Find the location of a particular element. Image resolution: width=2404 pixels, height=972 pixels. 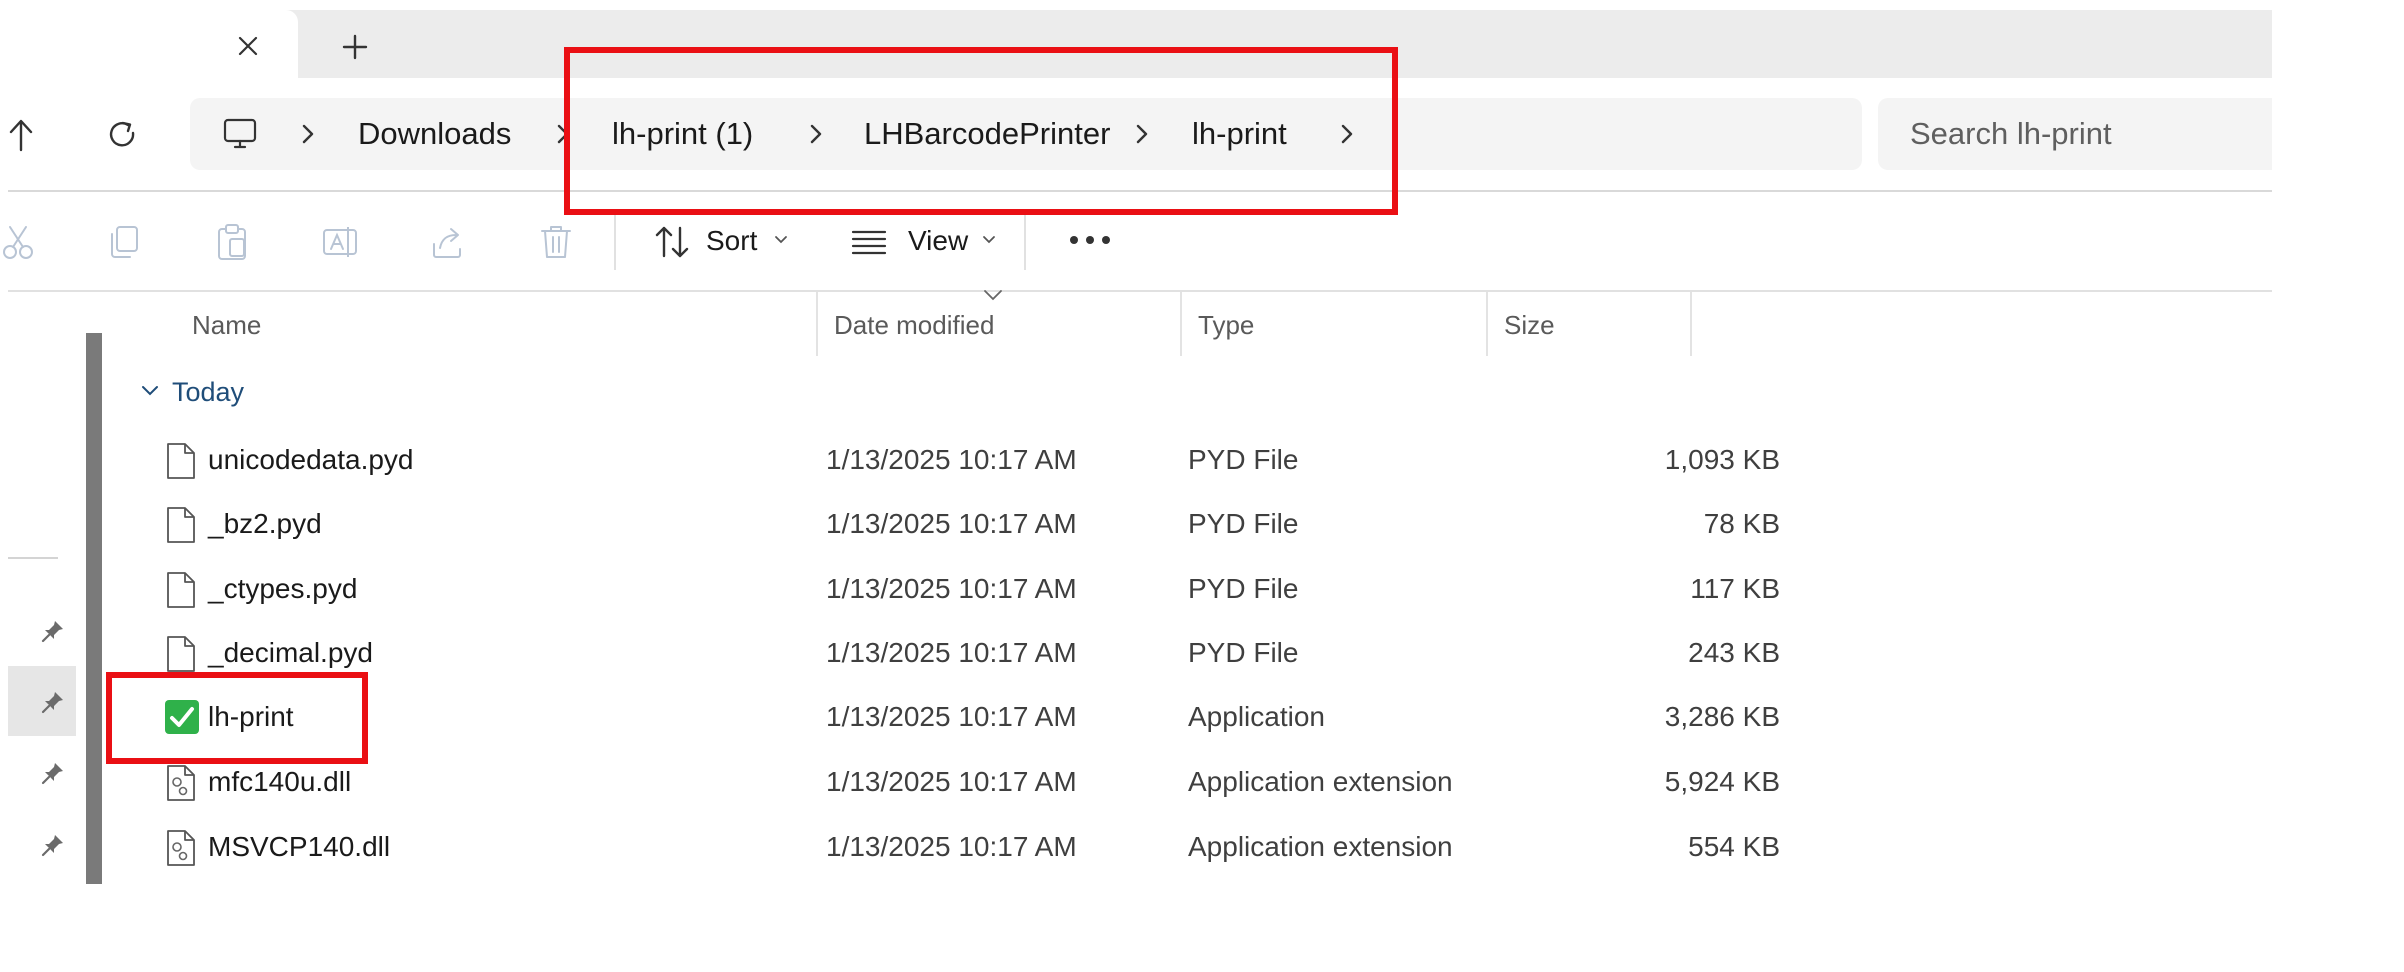

file-size: 554 KB is located at coordinates (1734, 846).